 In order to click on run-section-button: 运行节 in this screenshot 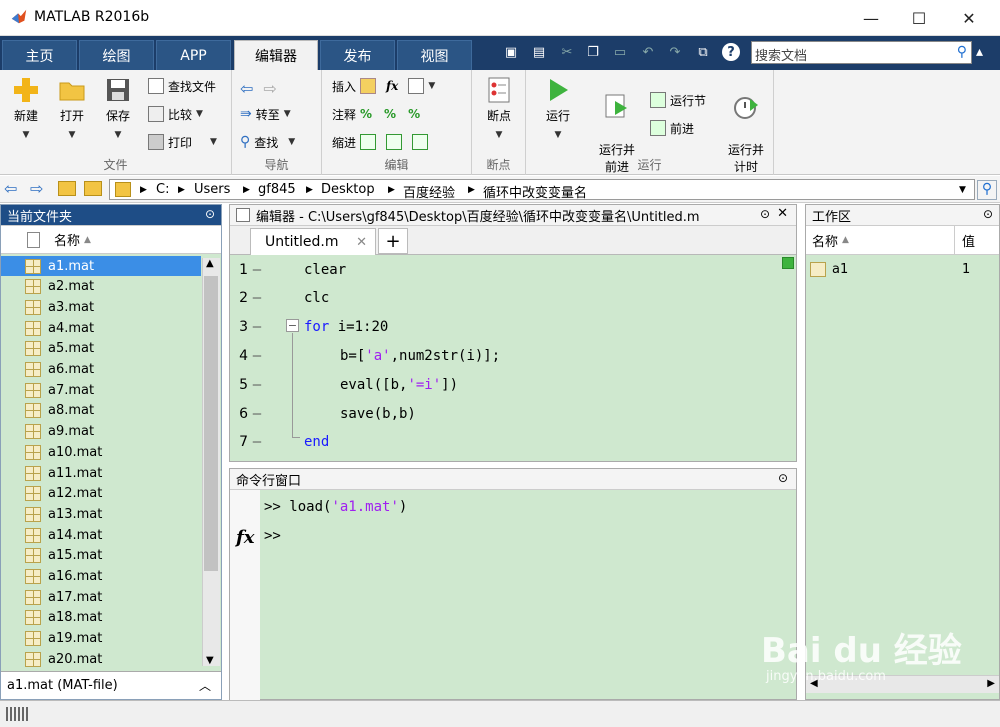, I will do `click(678, 100)`.